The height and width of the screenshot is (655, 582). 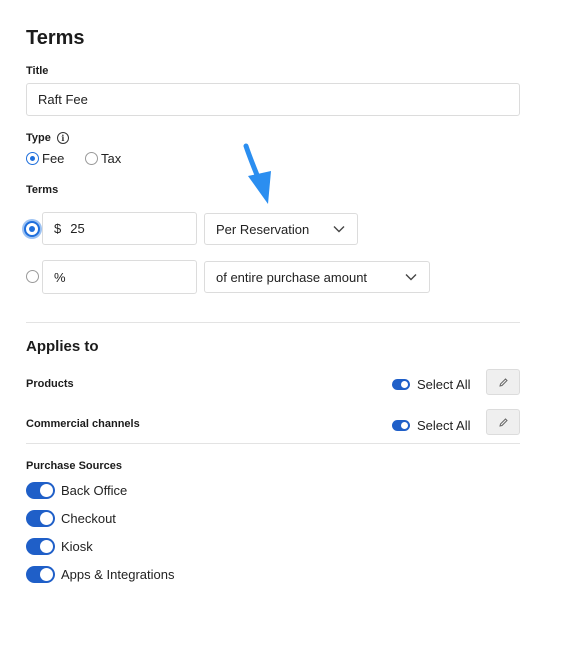 I want to click on channels-select-all-label: Select All, so click(x=444, y=425).